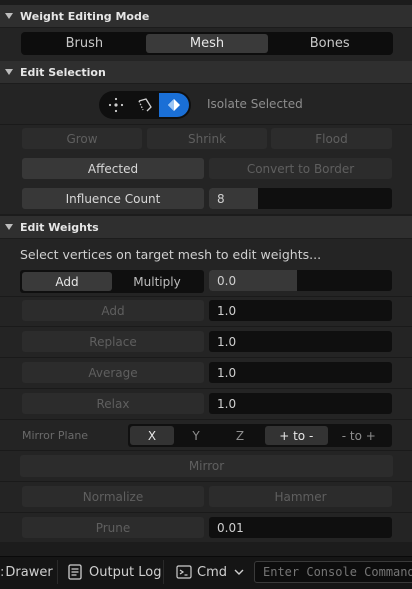 The image size is (412, 589). What do you see at coordinates (84, 43) in the screenshot?
I see `tab-brush: Brush` at bounding box center [84, 43].